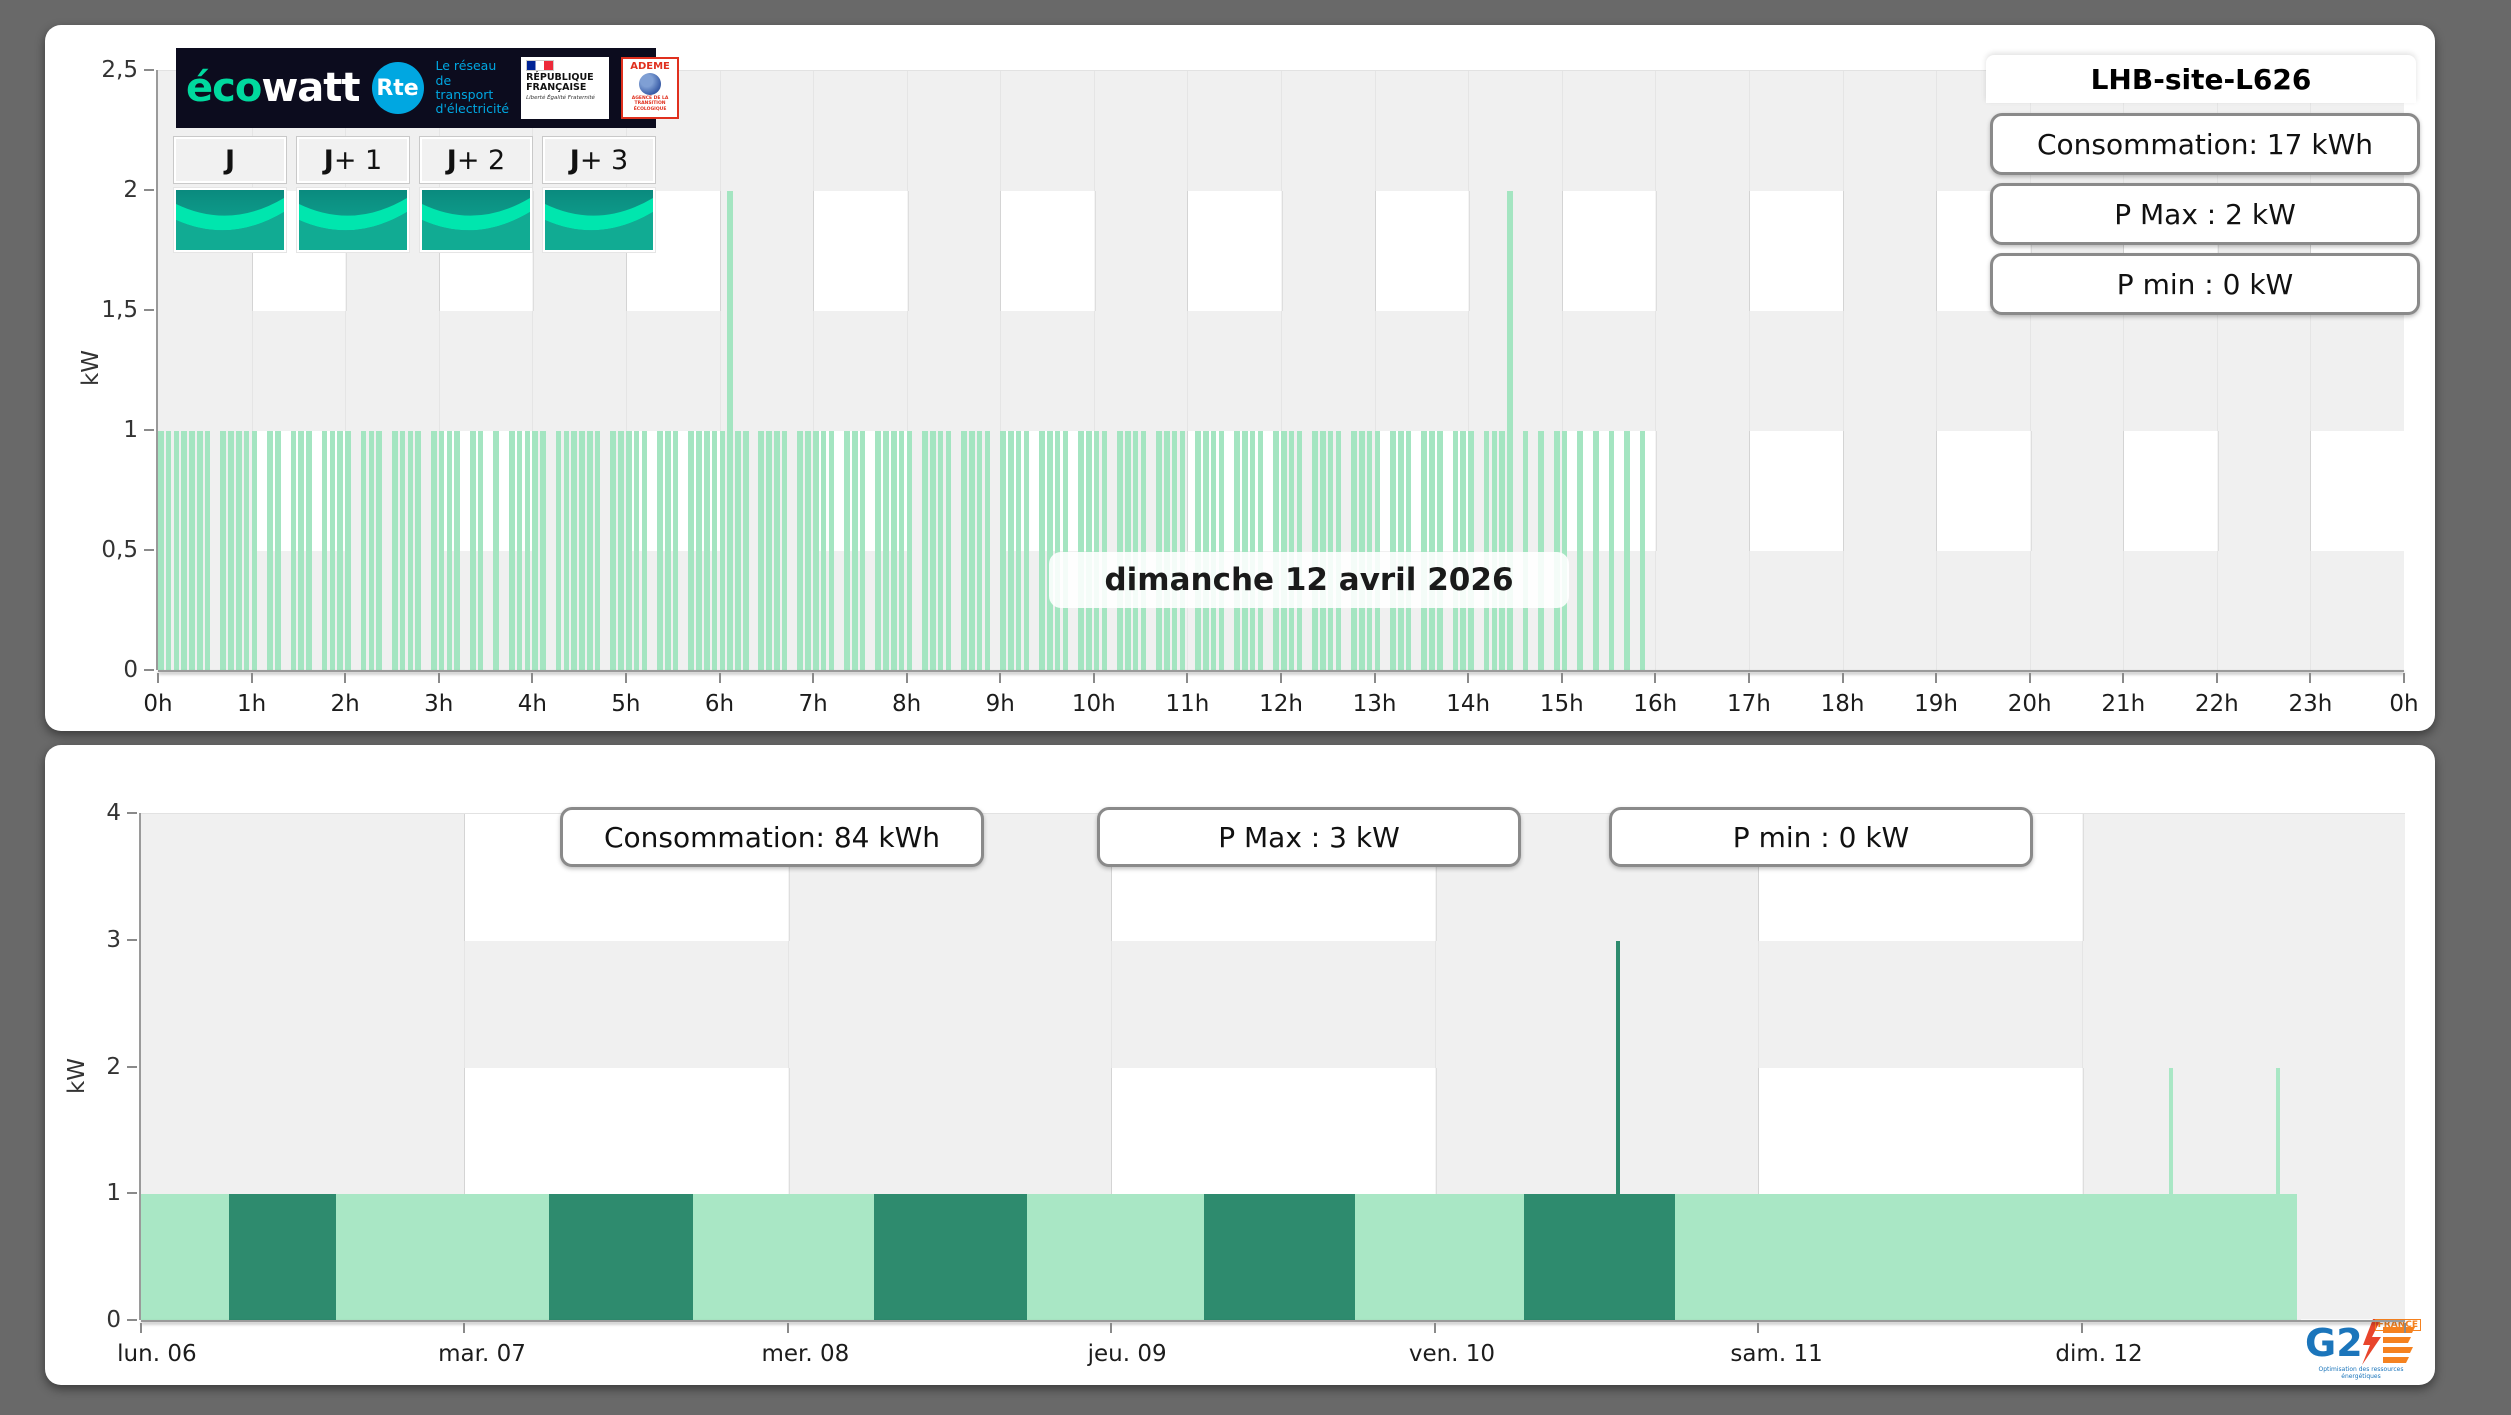 The image size is (2511, 1415). Describe the element at coordinates (157, 370) in the screenshot. I see `daily-y-axis-line` at that location.